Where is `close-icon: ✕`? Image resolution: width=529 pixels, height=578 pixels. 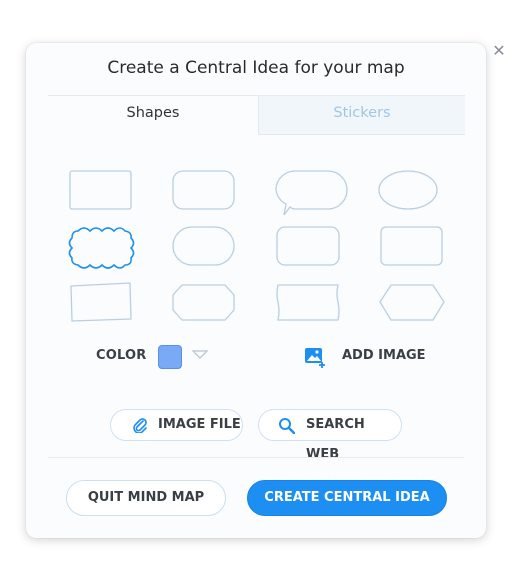 close-icon: ✕ is located at coordinates (499, 51).